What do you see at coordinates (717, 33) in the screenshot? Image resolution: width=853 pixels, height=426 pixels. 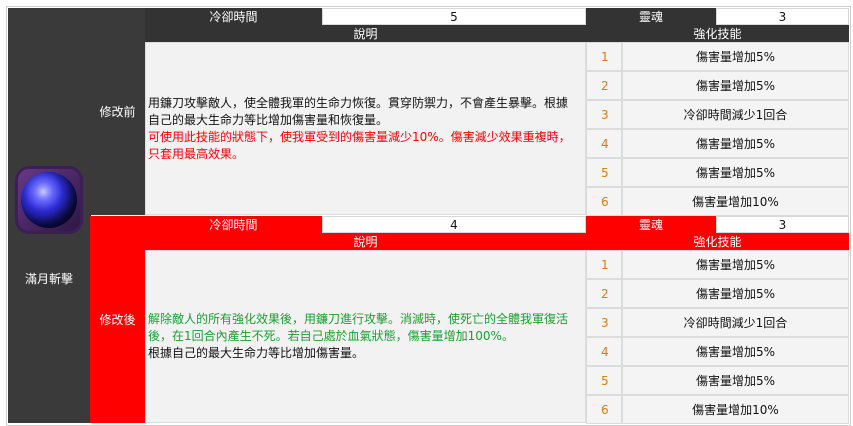 I see `enhance-header-before: 強化技能` at bounding box center [717, 33].